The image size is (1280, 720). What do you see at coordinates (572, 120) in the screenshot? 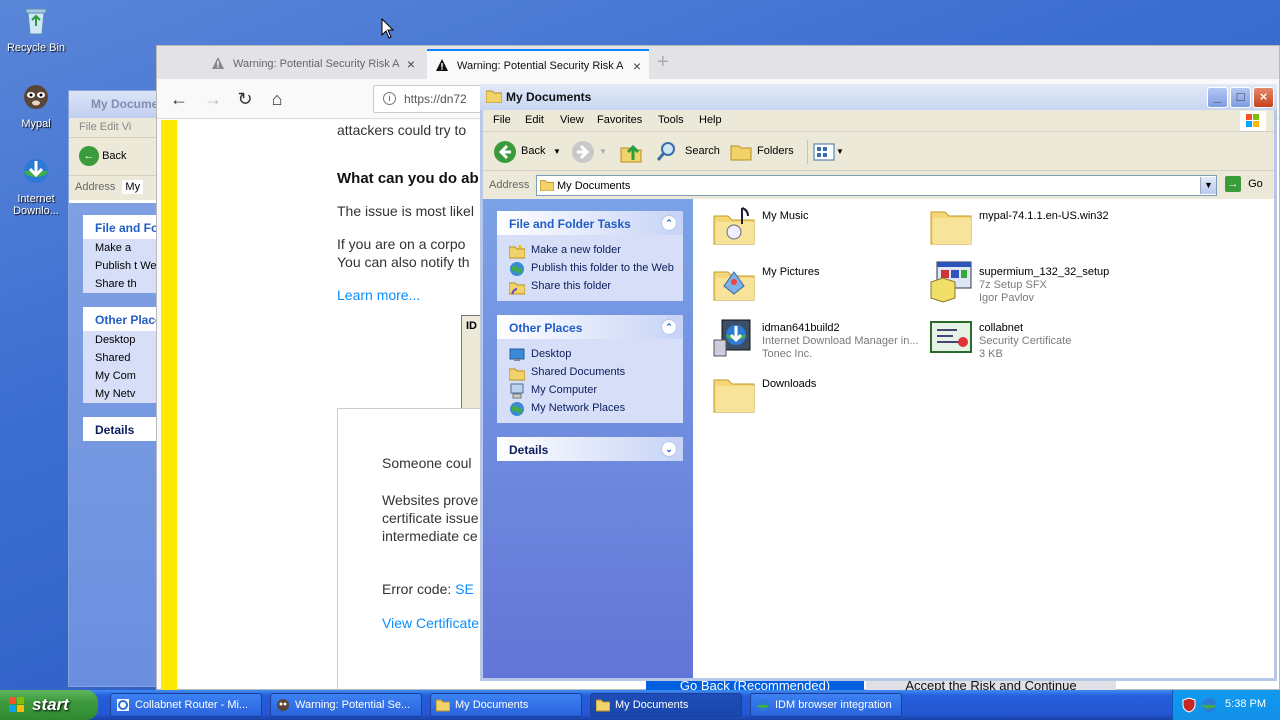
I see `menu-view: View` at bounding box center [572, 120].